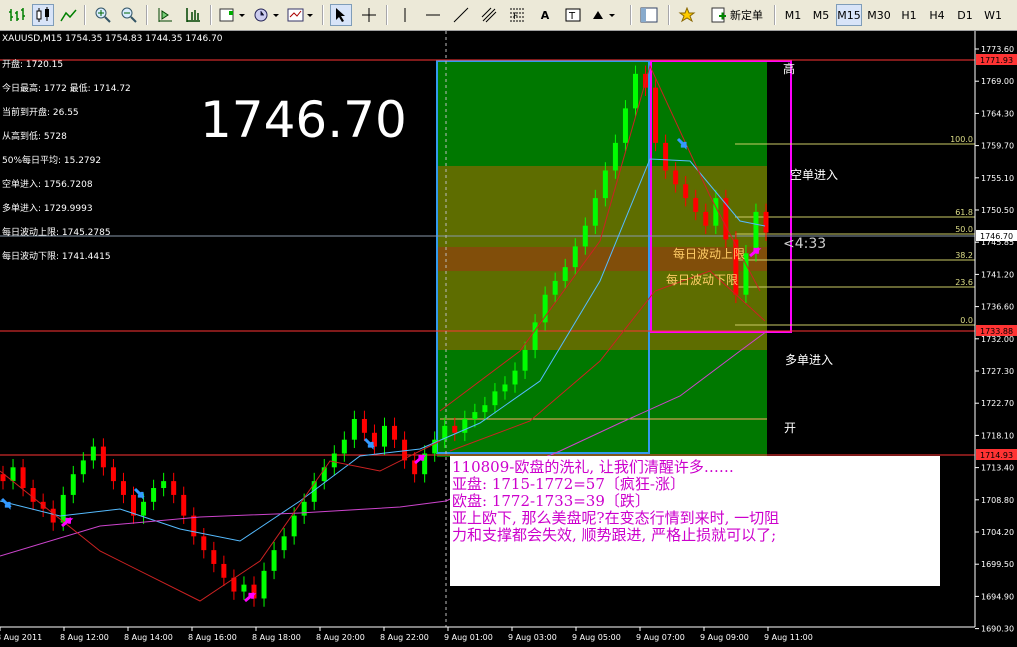 Image resolution: width=1017 pixels, height=647 pixels. Describe the element at coordinates (276, 637) in the screenshot. I see `time-axis-label: 8 Aug 18:00` at that location.